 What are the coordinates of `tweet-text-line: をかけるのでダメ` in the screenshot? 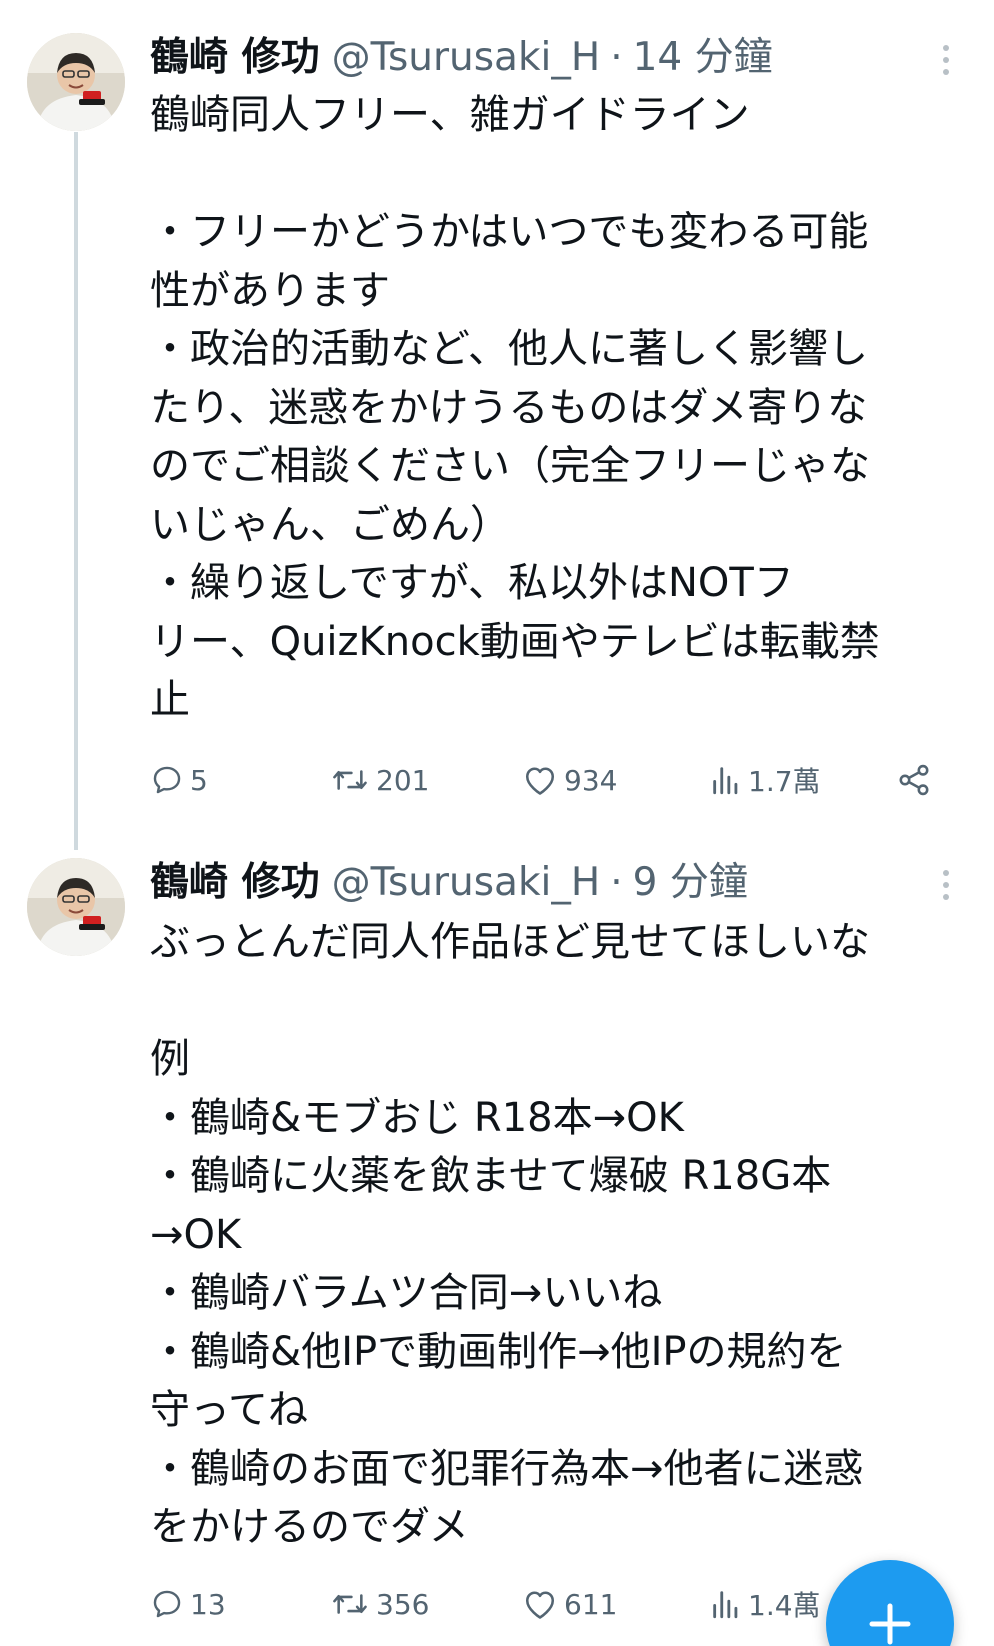 It's located at (309, 1527).